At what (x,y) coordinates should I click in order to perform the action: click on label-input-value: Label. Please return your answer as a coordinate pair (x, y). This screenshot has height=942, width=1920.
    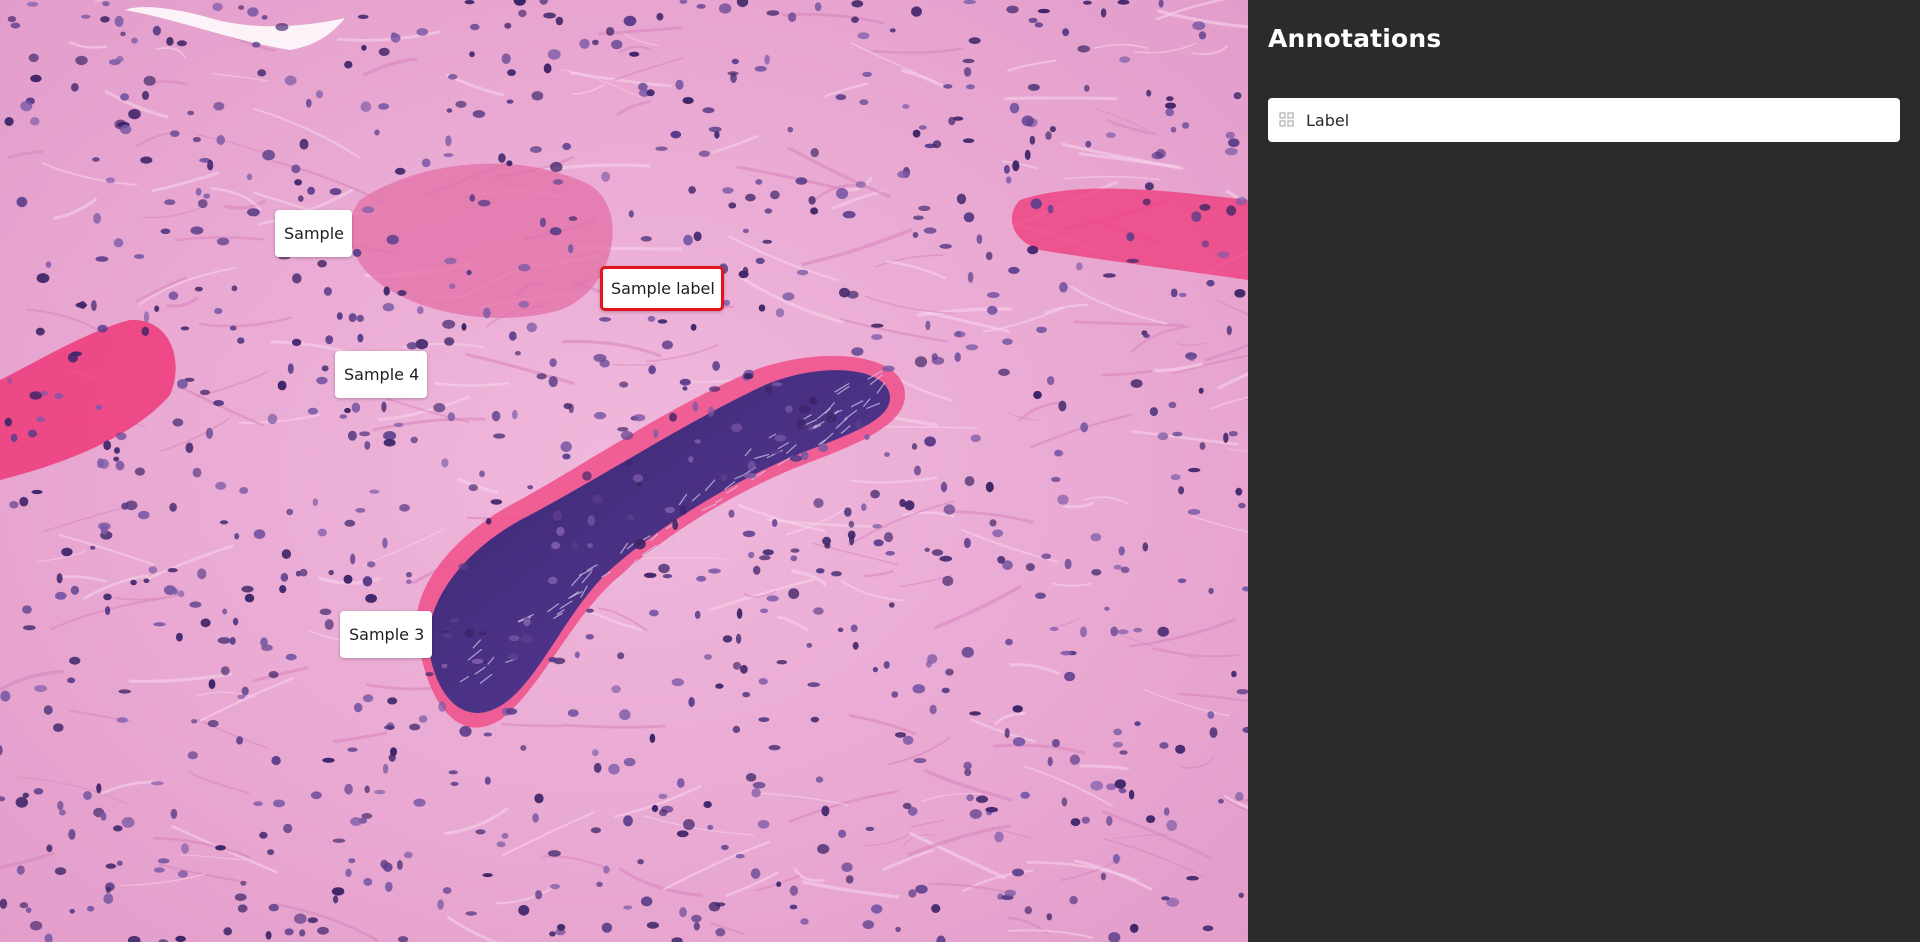
    Looking at the image, I should click on (1328, 120).